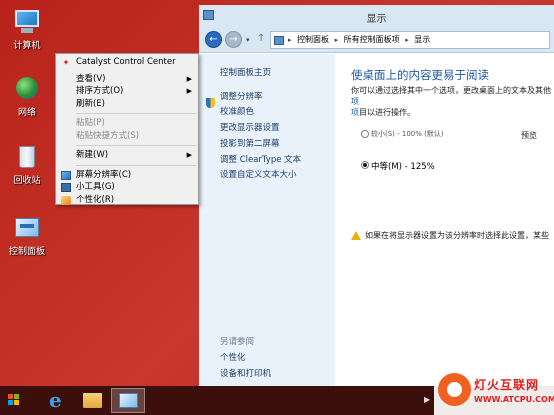 This screenshot has height=415, width=554. I want to click on personalize-icon, so click(66, 200).